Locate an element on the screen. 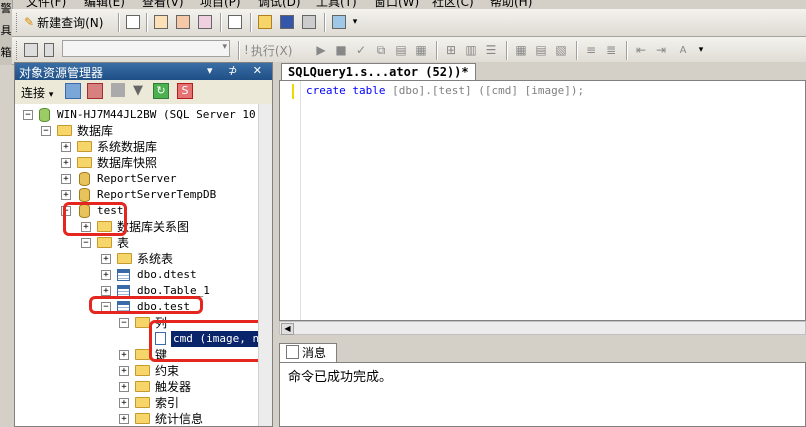 This screenshot has height=427, width=806. scroll-left-icon: ◀ is located at coordinates (287, 329).